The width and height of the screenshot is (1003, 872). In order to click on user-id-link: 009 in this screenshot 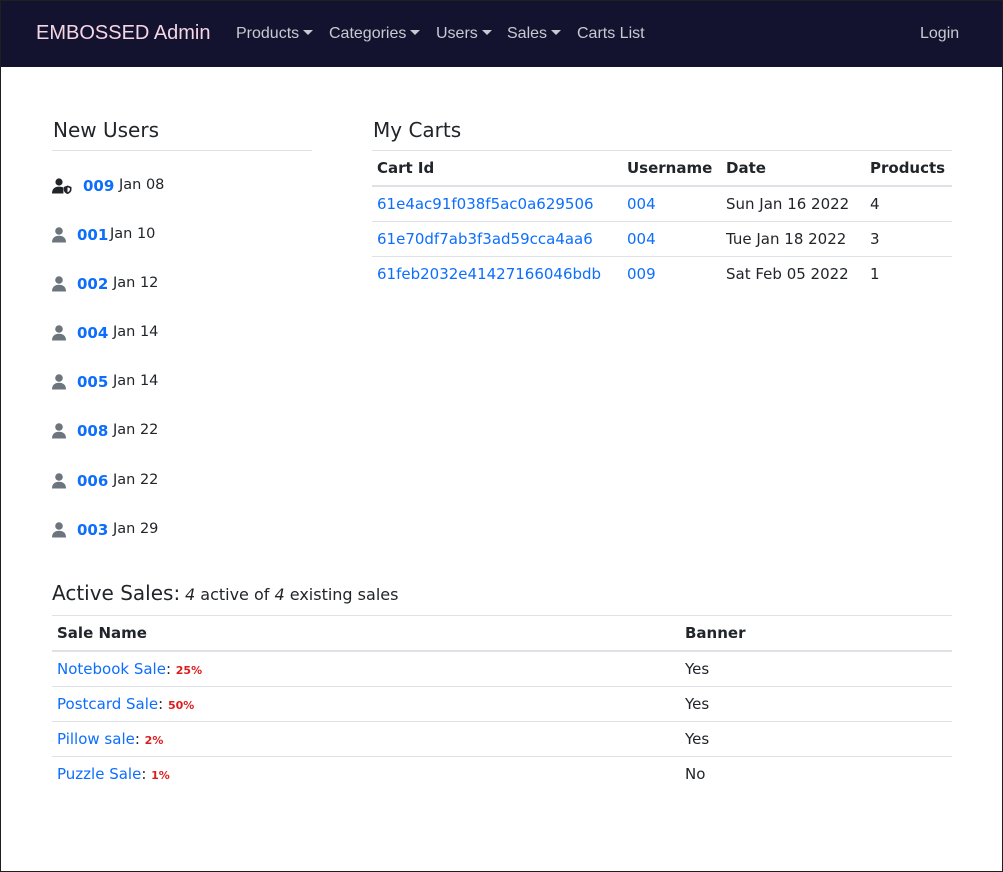, I will do `click(98, 186)`.